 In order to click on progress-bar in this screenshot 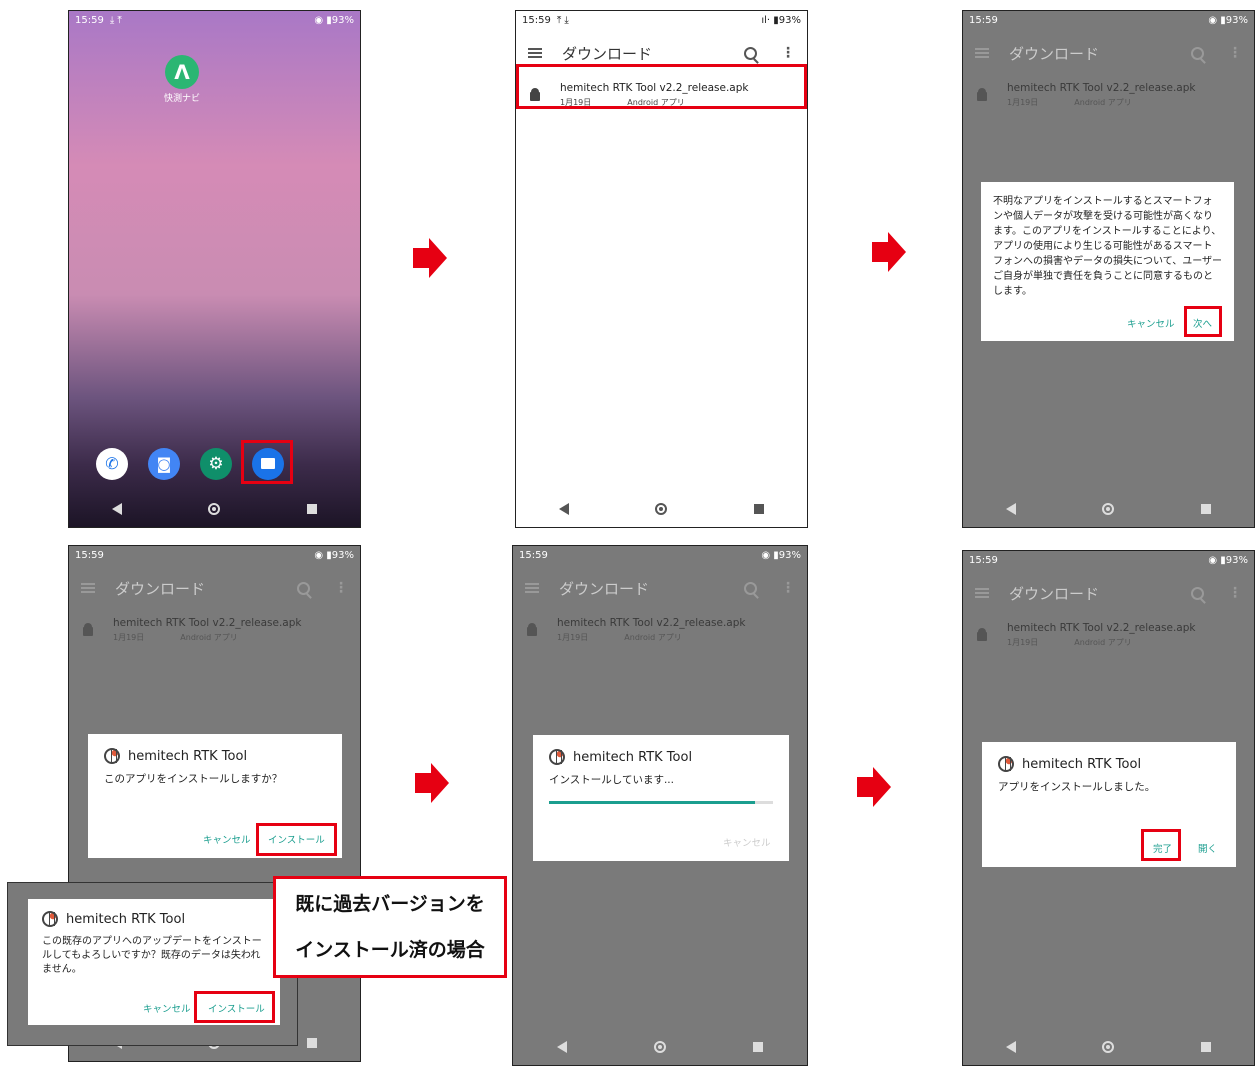, I will do `click(661, 802)`.